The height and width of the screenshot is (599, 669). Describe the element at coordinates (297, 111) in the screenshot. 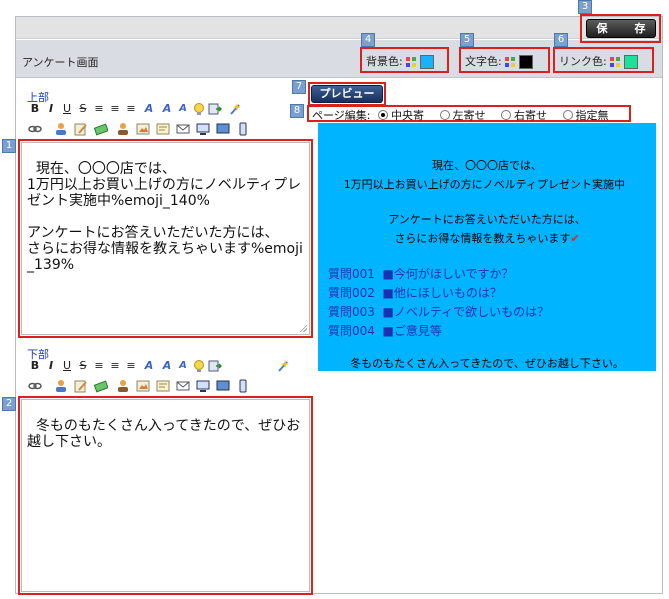

I see `marker-8: 8` at that location.